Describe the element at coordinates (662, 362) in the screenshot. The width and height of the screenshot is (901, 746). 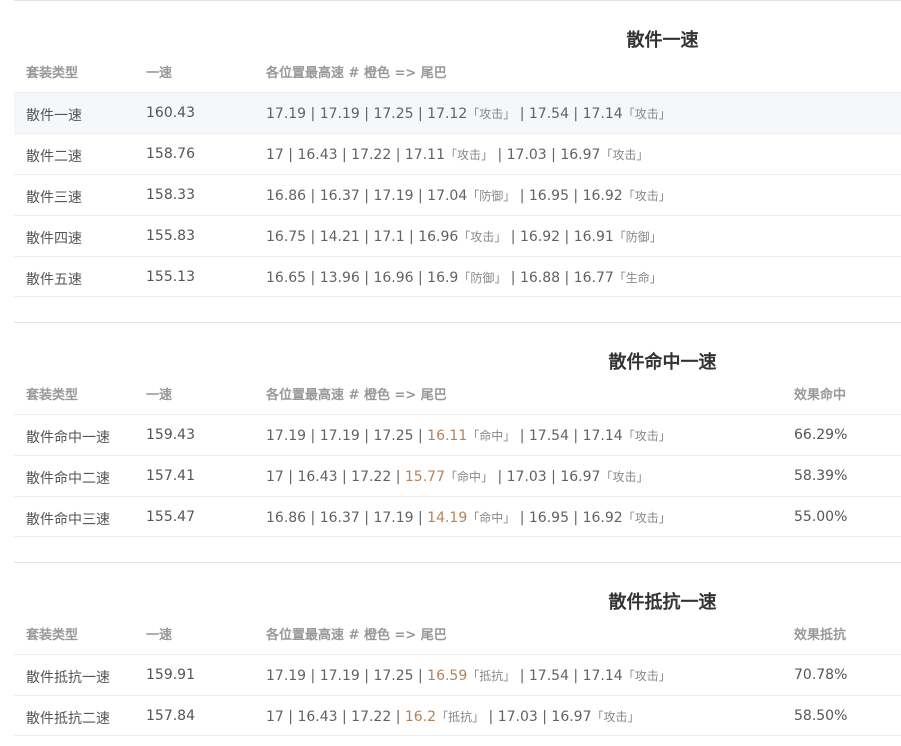
I see `section-title: 散件命中一速` at that location.